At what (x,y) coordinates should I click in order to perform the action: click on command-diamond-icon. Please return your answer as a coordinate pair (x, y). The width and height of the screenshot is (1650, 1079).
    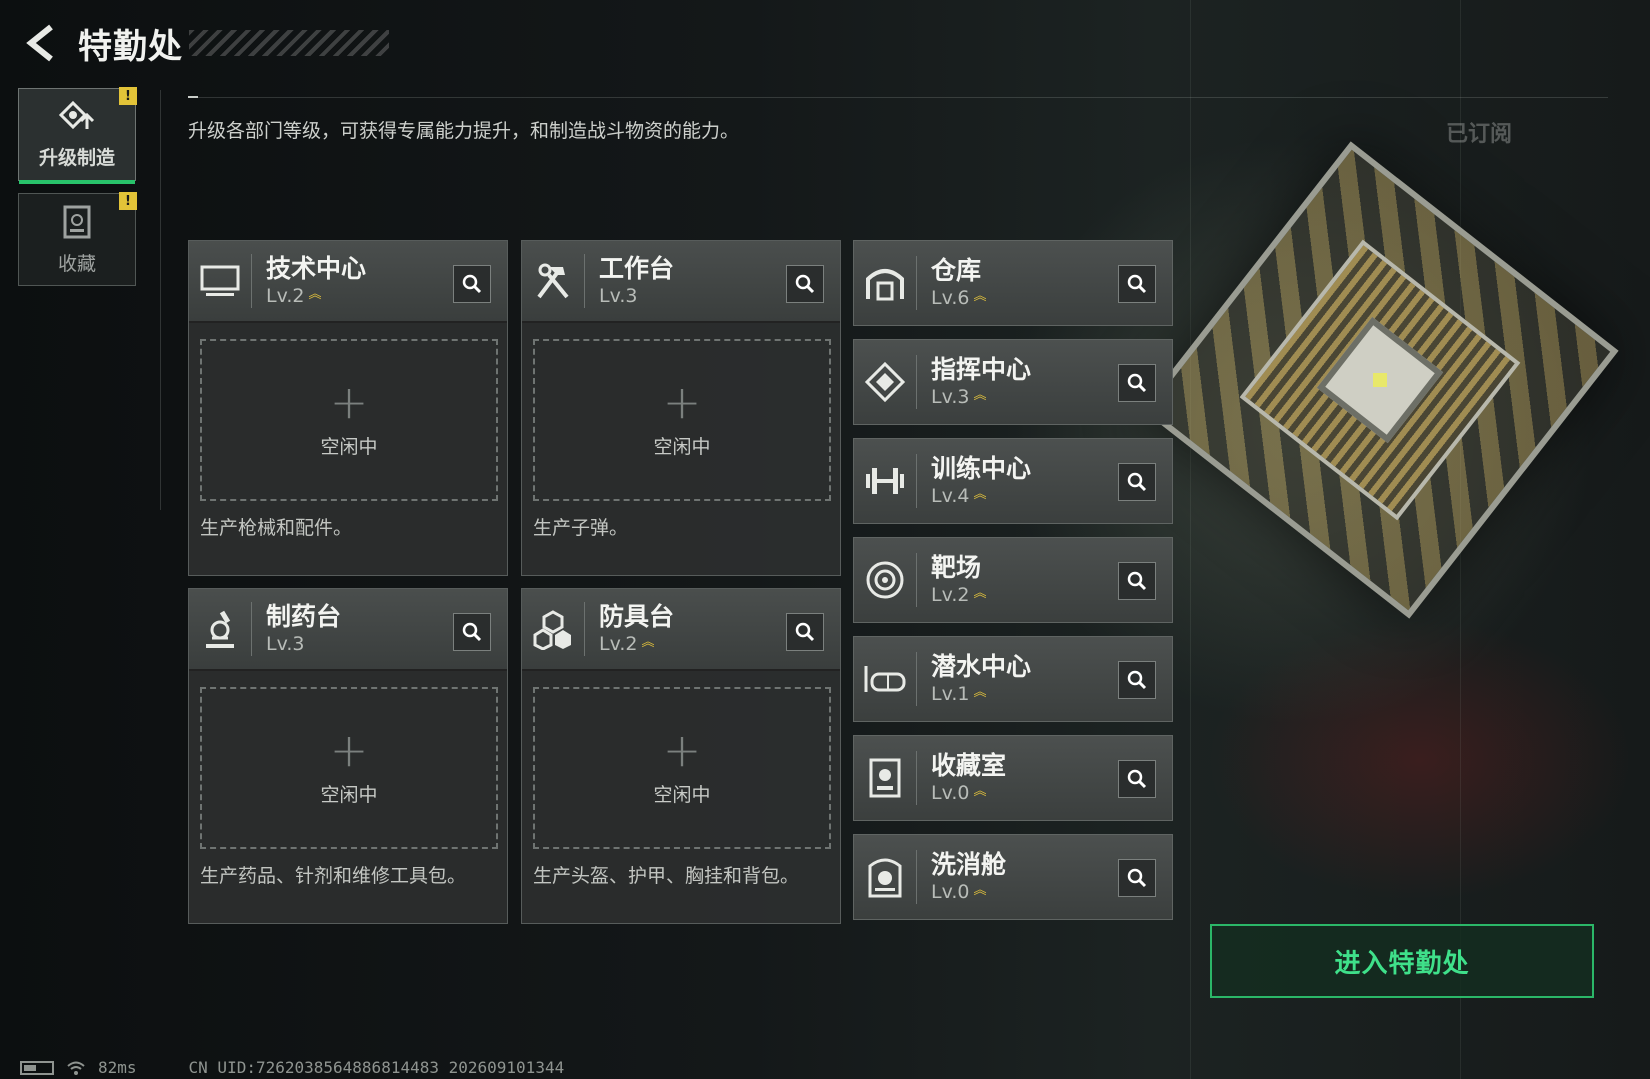
    Looking at the image, I should click on (885, 382).